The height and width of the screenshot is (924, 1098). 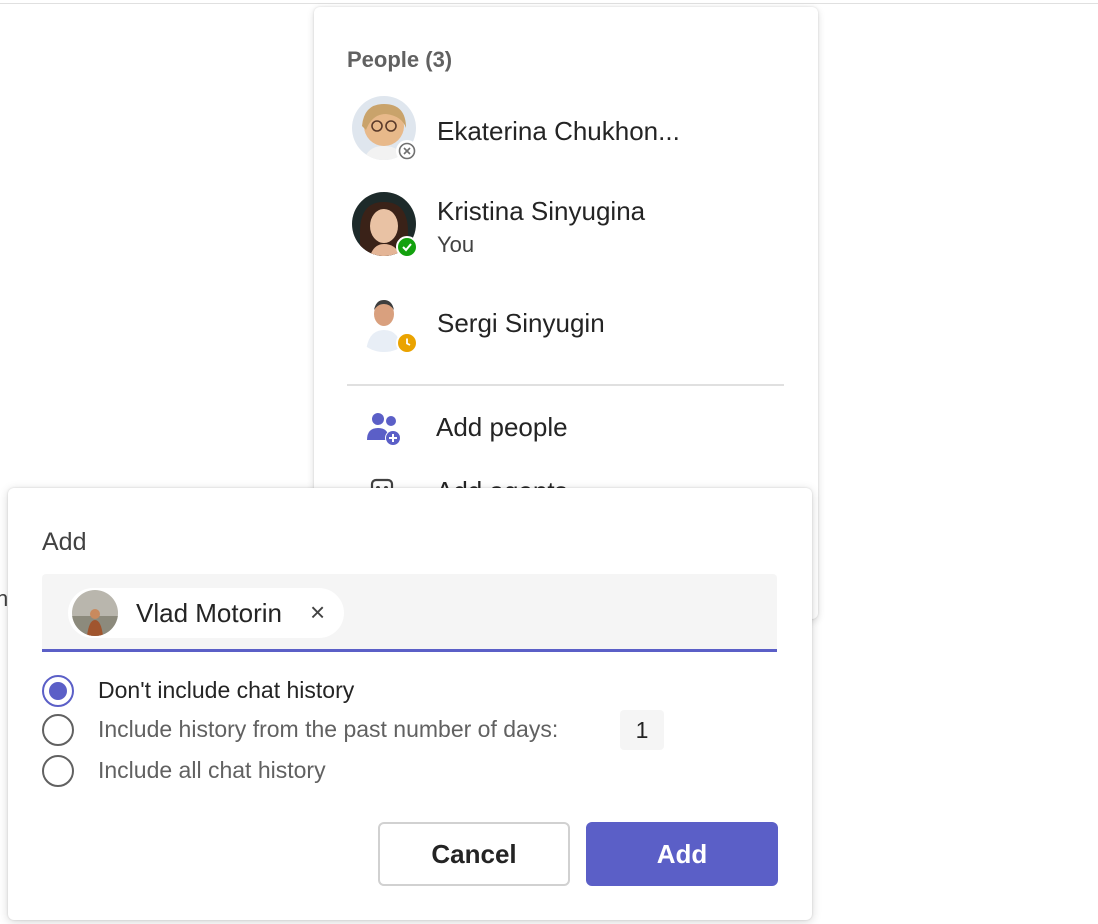 I want to click on person-item: Sergi Sinyugin, so click(x=572, y=322).